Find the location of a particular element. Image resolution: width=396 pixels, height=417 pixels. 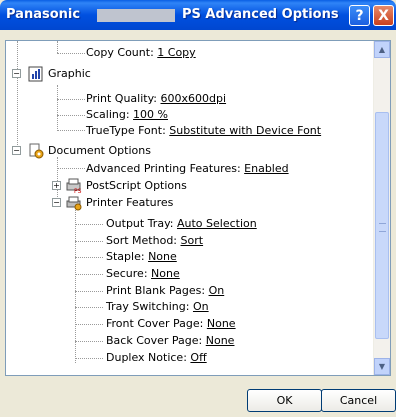

close-button: X is located at coordinates (383, 15).